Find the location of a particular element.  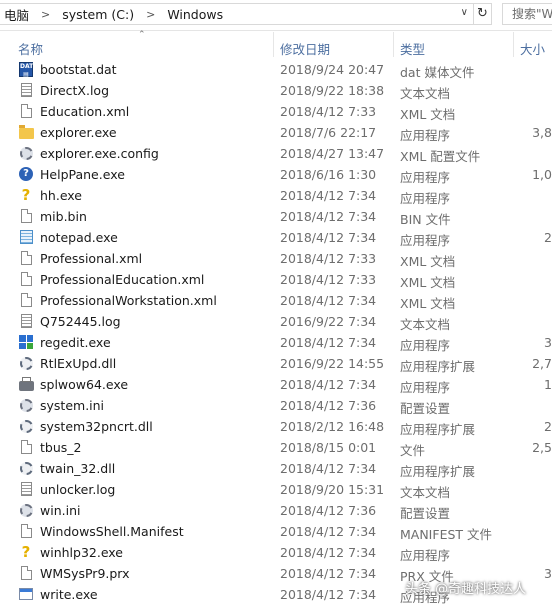

file-name: twain_32.dll is located at coordinates (77, 468).